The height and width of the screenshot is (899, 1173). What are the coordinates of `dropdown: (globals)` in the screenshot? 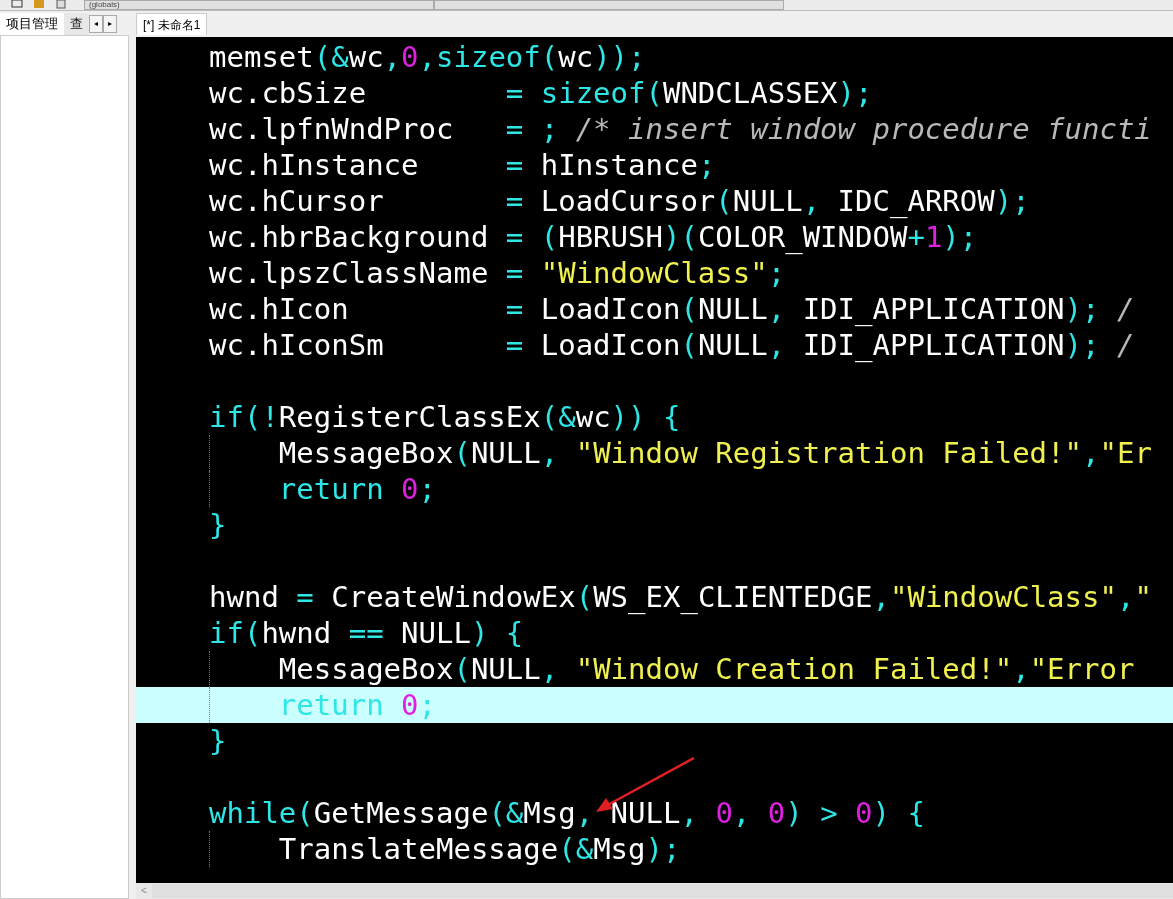 It's located at (259, 5).